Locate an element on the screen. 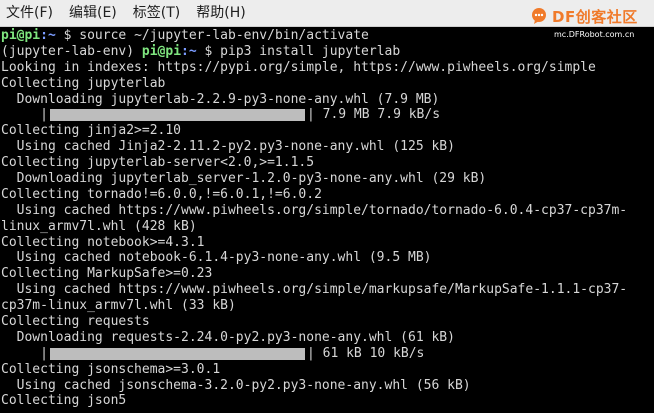 The height and width of the screenshot is (413, 654). output-line: Collecting notebook>=4.3.1 is located at coordinates (103, 242).